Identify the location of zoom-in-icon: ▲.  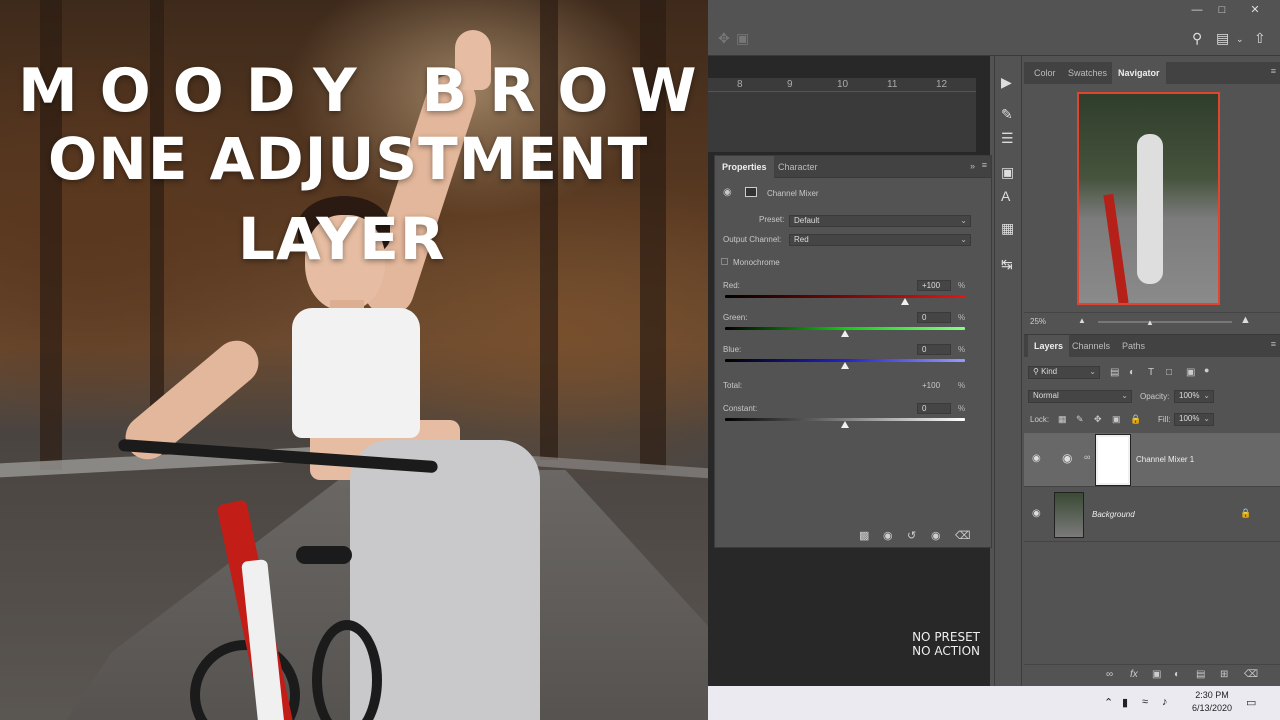
(1245, 320).